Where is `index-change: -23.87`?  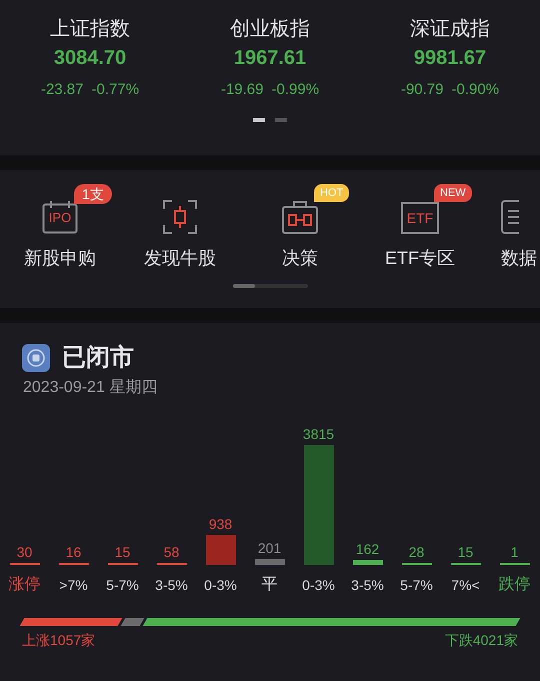 index-change: -23.87 is located at coordinates (62, 90).